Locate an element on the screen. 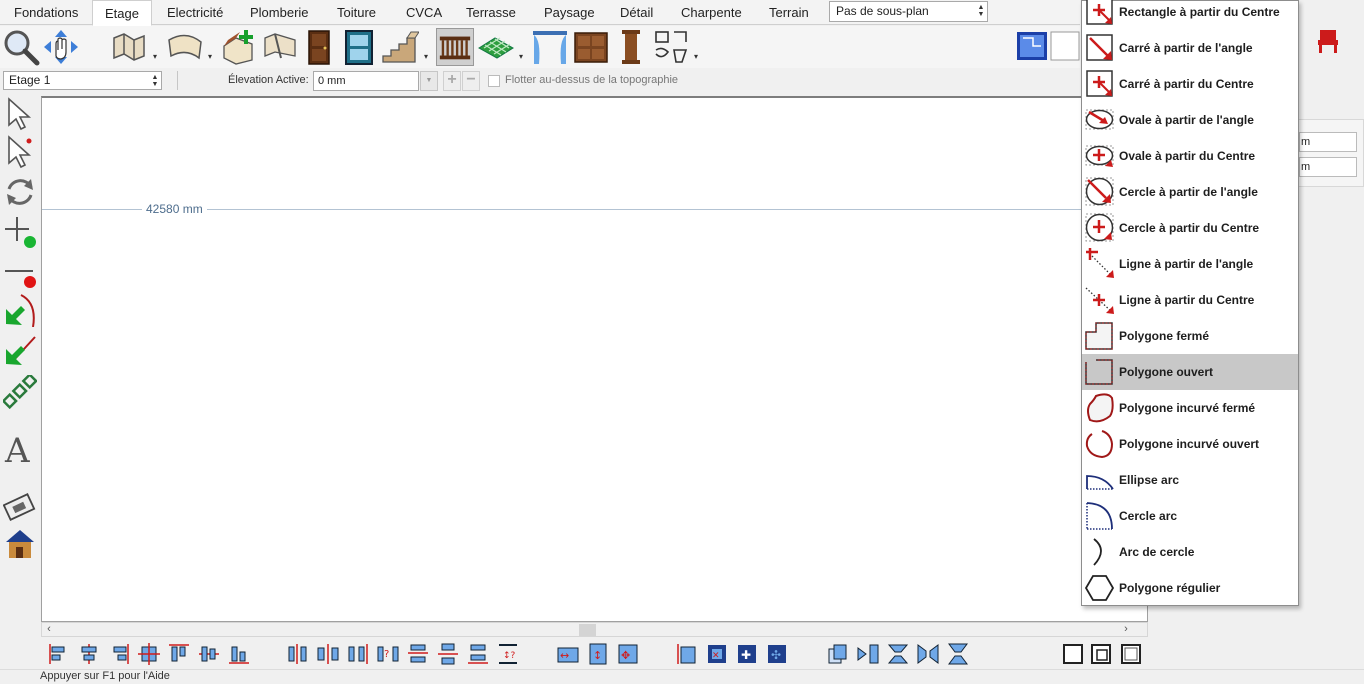  menu-item-oval-corner: Ovale à partir de l'angle is located at coordinates (1190, 120).